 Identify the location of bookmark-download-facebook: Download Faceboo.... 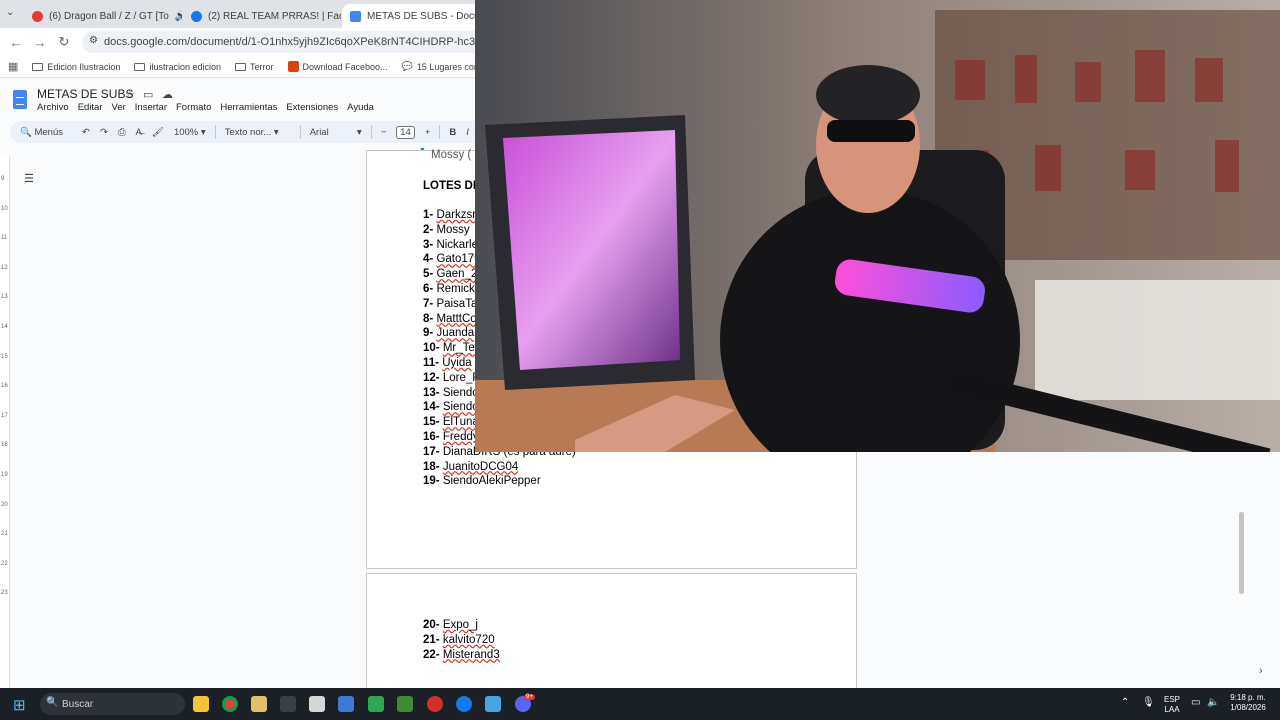
(337, 66).